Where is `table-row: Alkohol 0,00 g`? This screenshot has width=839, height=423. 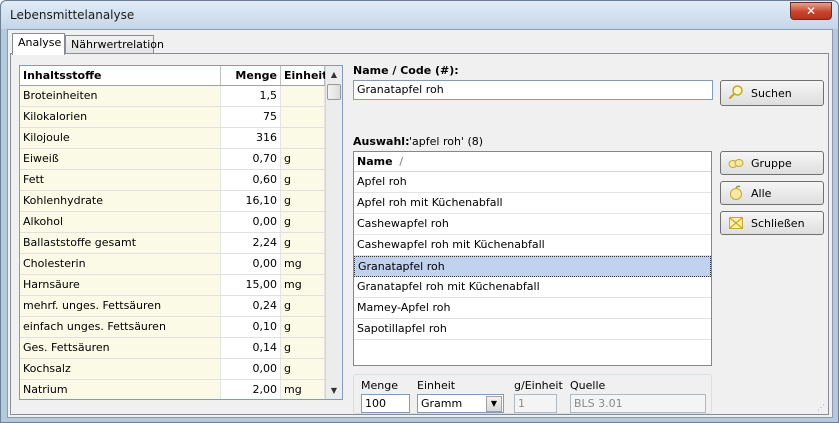
table-row: Alkohol 0,00 g is located at coordinates (181, 222).